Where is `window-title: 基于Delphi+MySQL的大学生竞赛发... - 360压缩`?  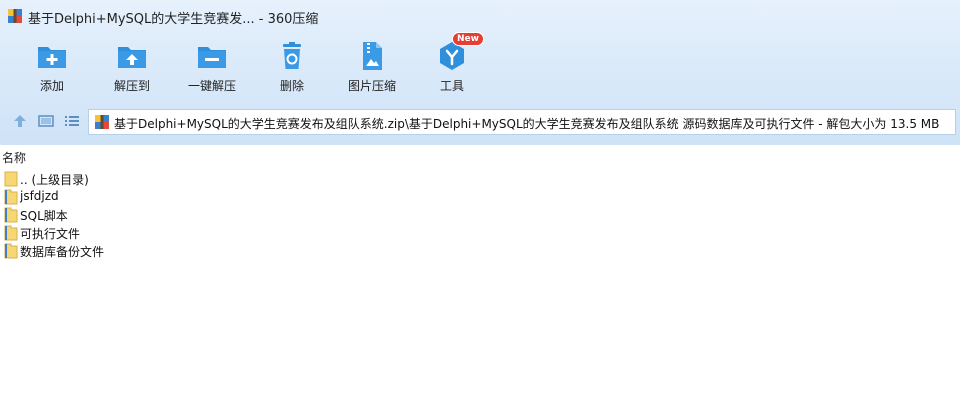 window-title: 基于Delphi+MySQL的大学生竞赛发... - 360压缩 is located at coordinates (173, 19).